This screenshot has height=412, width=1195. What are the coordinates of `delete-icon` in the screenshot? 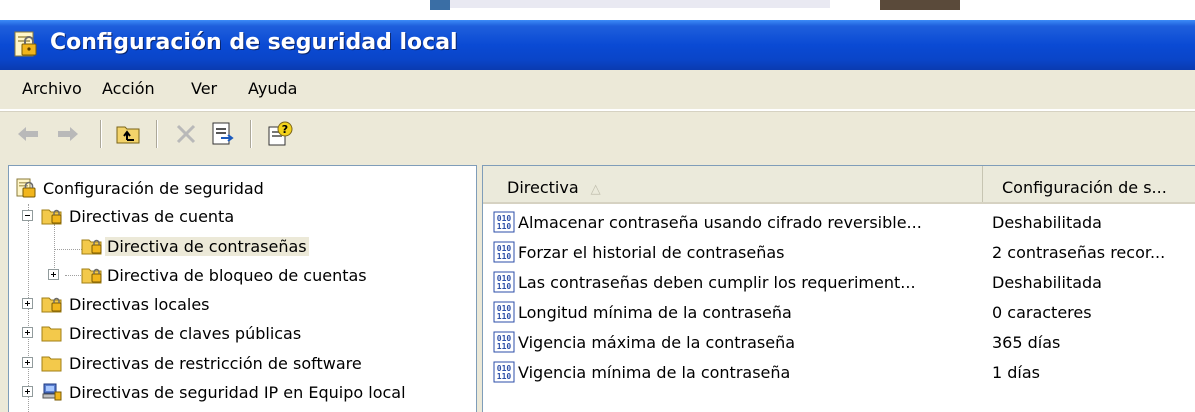 It's located at (186, 134).